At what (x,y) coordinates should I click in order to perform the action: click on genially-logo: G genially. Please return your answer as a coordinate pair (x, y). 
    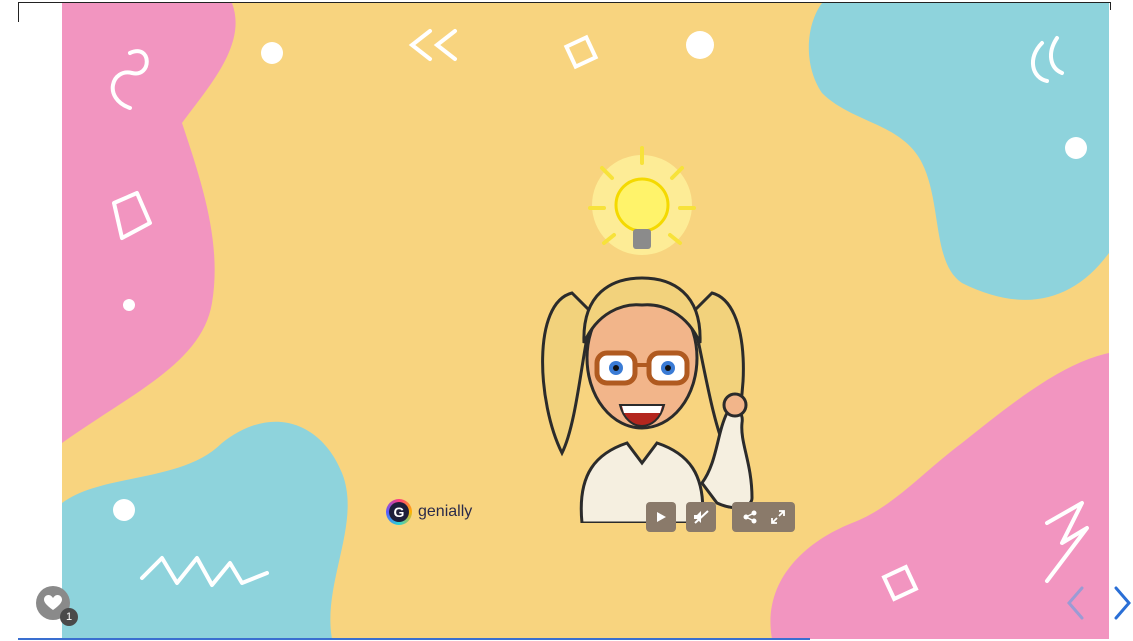
    Looking at the image, I should click on (429, 512).